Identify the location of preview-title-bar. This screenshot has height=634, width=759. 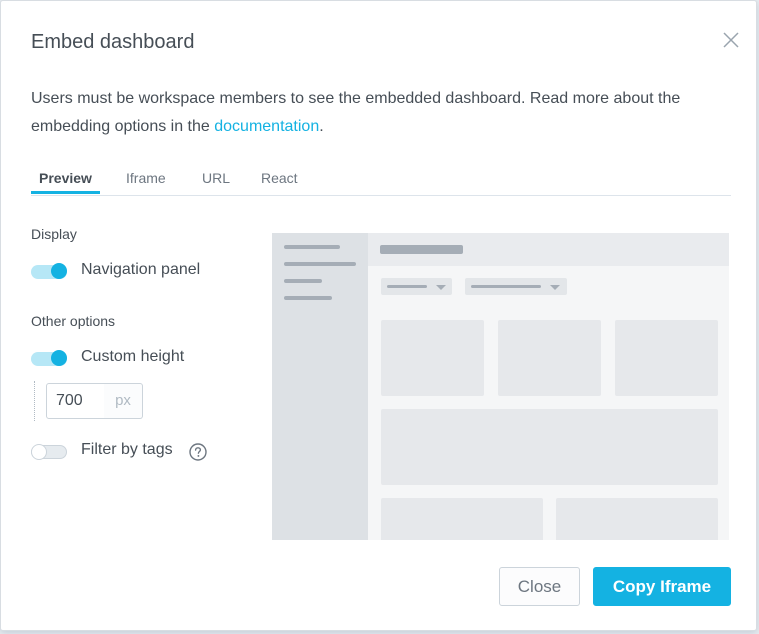
(421, 249).